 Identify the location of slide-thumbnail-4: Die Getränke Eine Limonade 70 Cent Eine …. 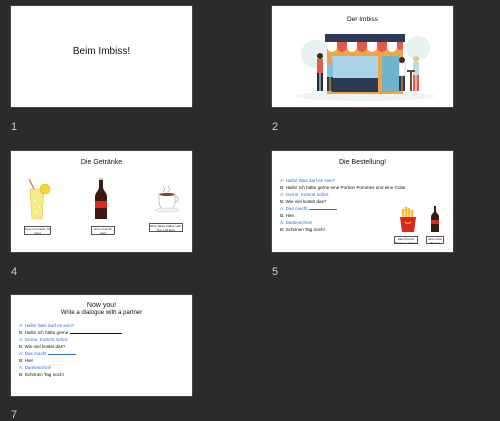
(101, 201).